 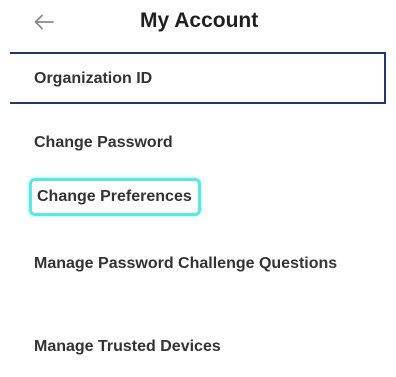 I want to click on menu-item-change-password: Change Password, so click(x=103, y=143).